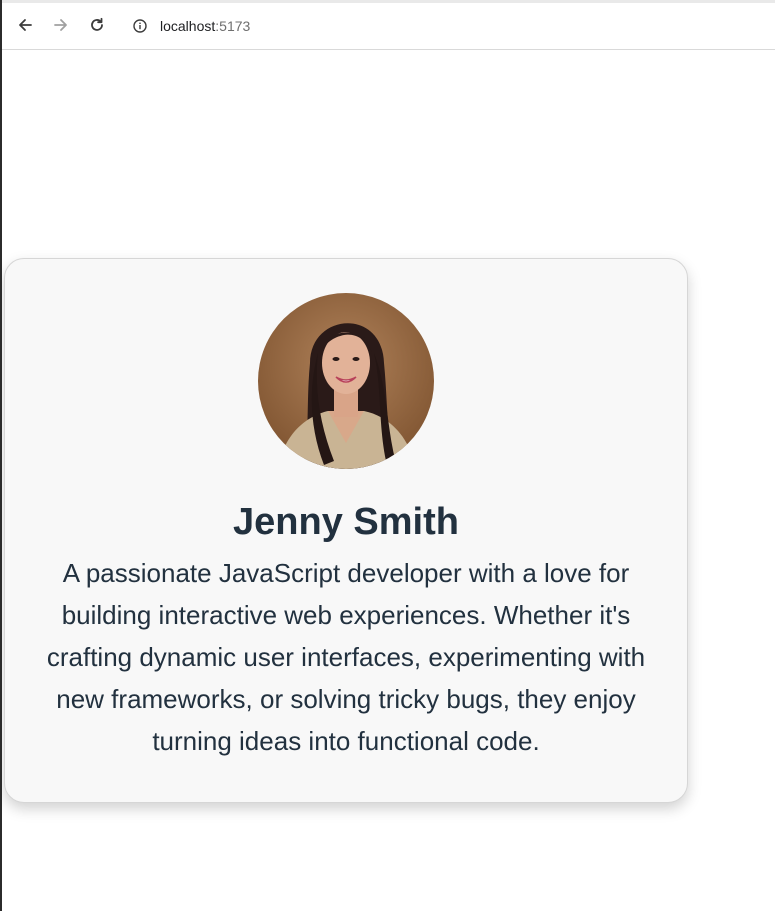  I want to click on profile-name: Jenny Smith, so click(346, 522).